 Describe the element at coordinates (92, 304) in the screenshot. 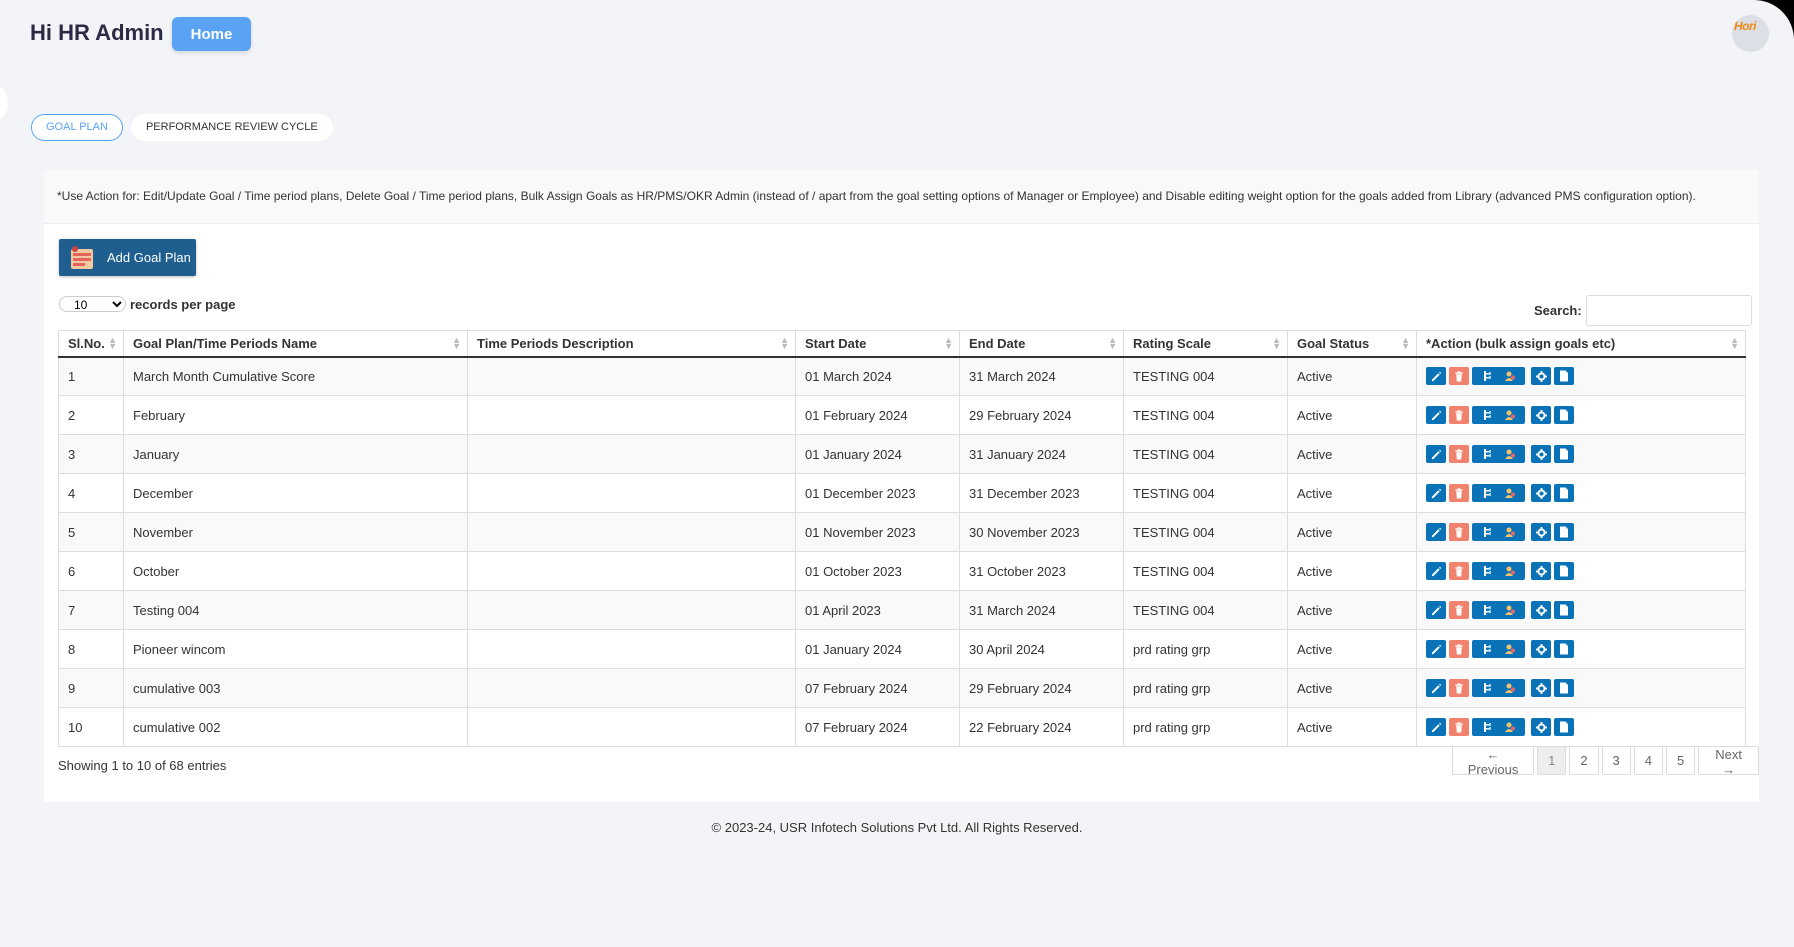

I see `records-per-page-select: 10` at that location.